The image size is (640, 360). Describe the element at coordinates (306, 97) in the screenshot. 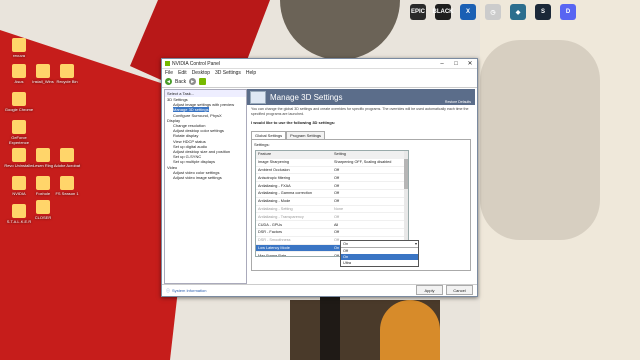

I see `page-title: Manage 3D Settings` at that location.